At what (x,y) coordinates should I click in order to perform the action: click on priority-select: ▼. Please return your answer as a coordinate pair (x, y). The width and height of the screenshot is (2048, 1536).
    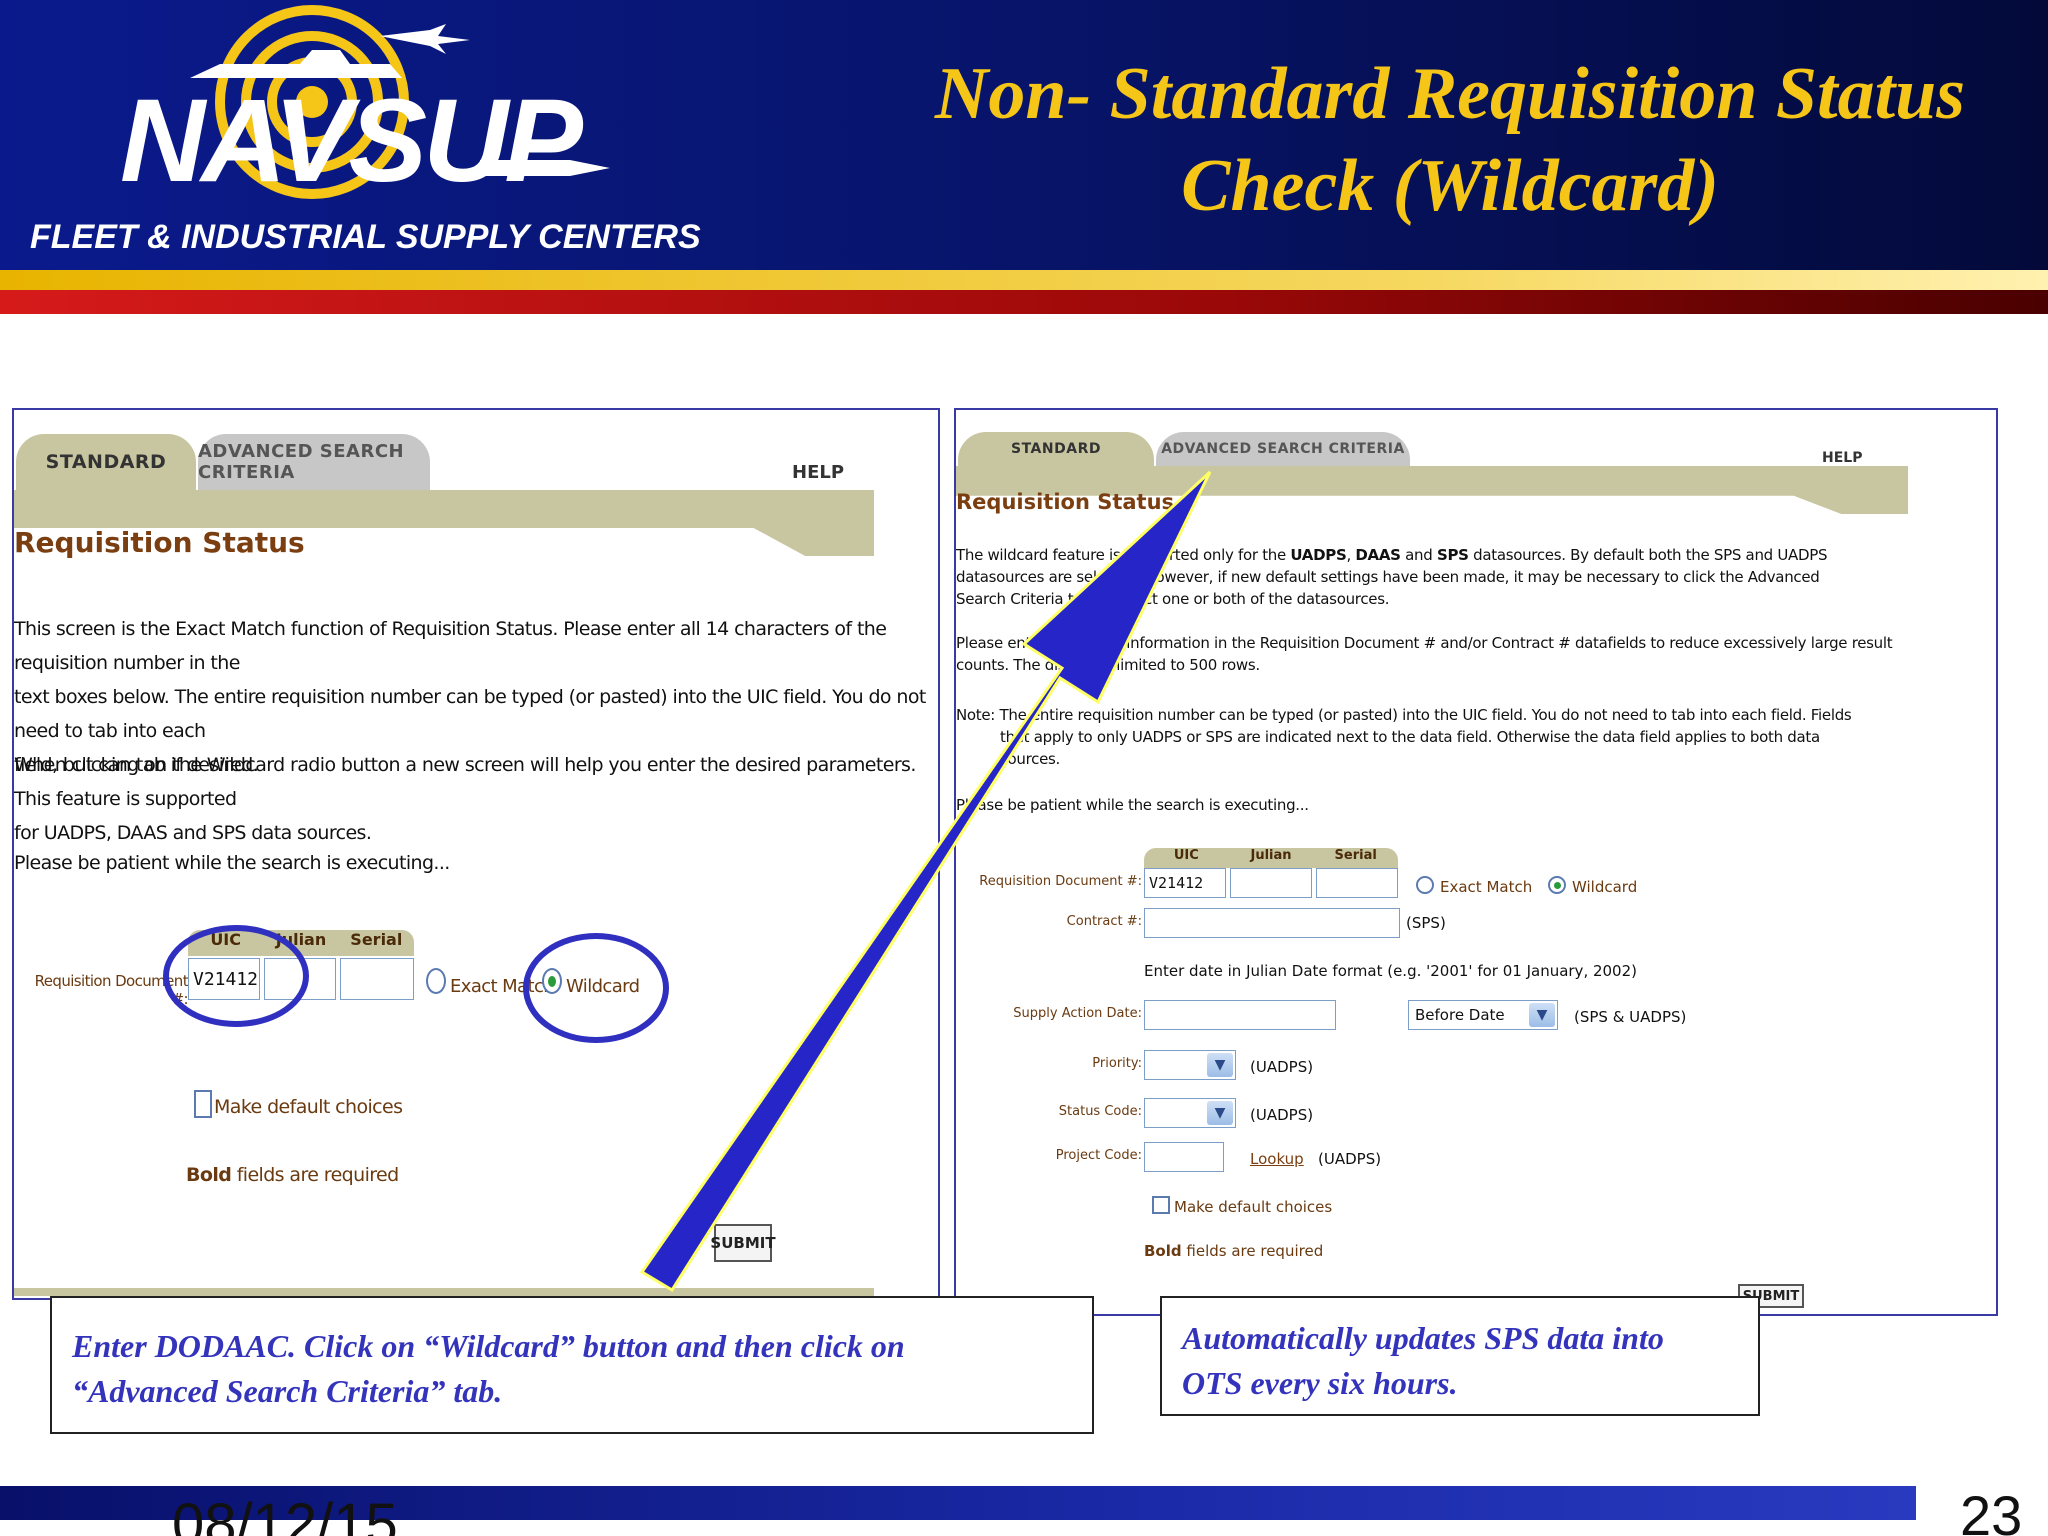
    Looking at the image, I should click on (1190, 1065).